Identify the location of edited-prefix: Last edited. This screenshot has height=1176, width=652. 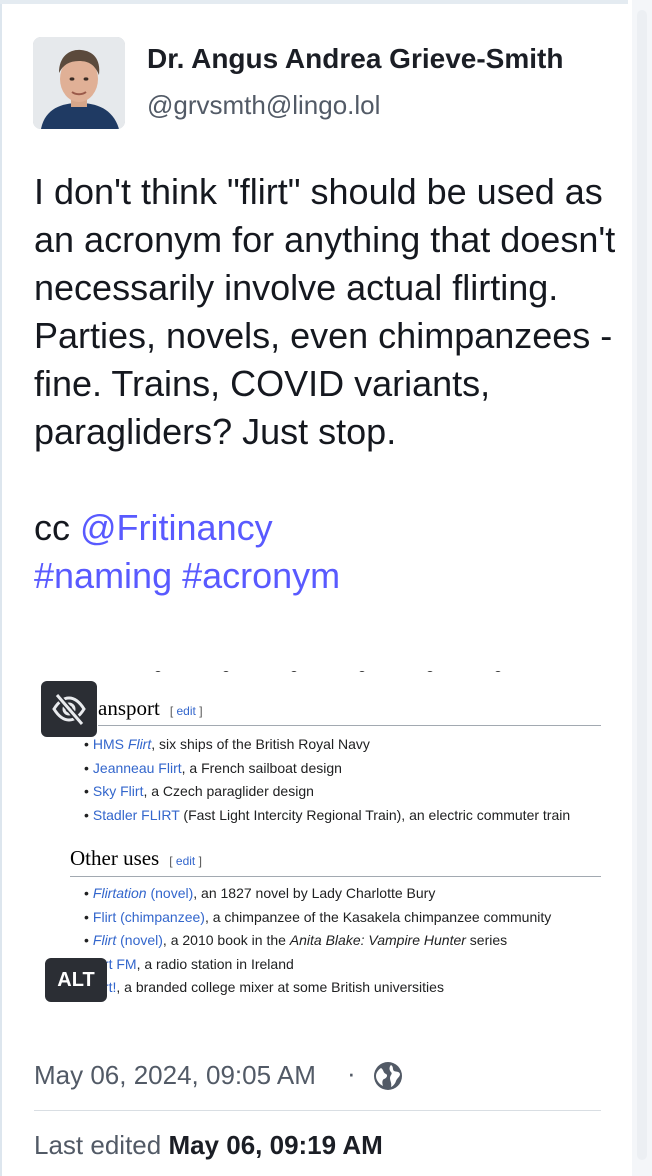
(101, 1145).